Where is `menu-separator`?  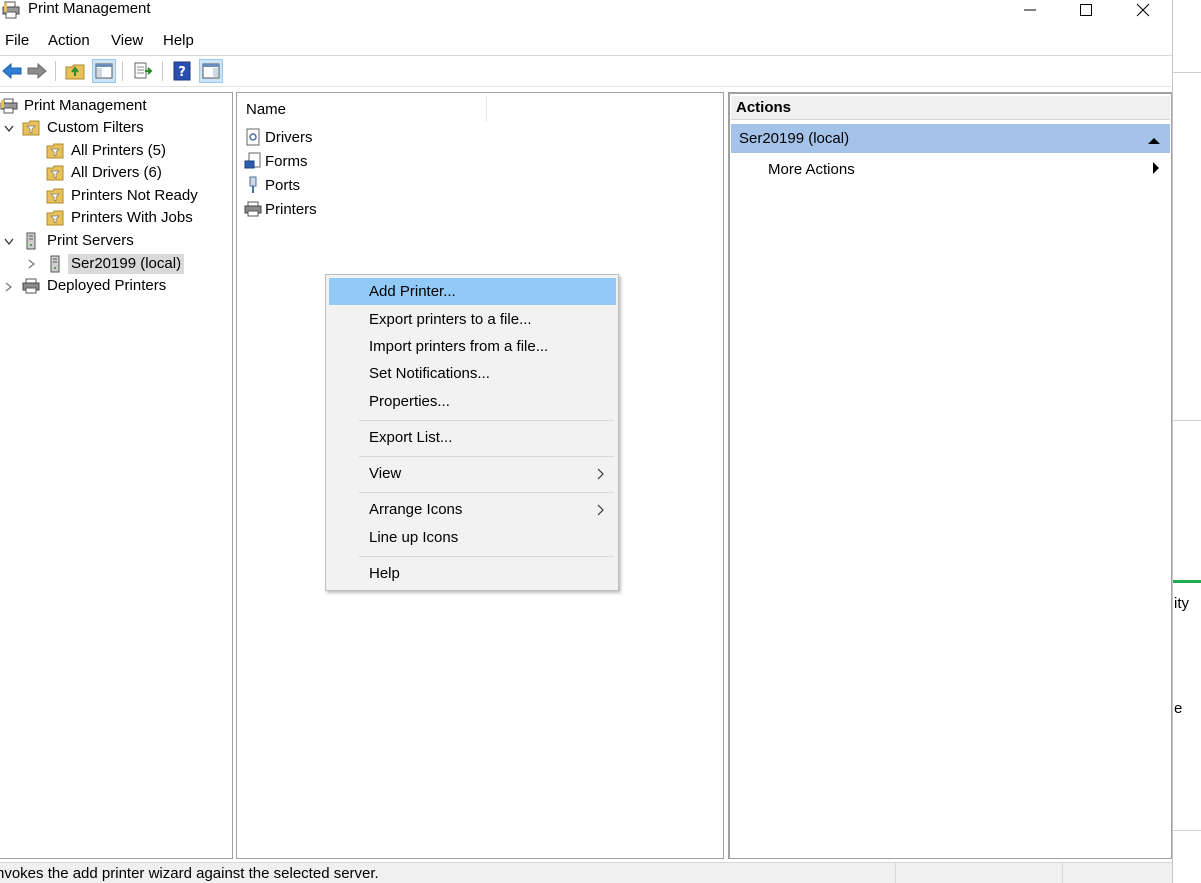
menu-separator is located at coordinates (586, 55).